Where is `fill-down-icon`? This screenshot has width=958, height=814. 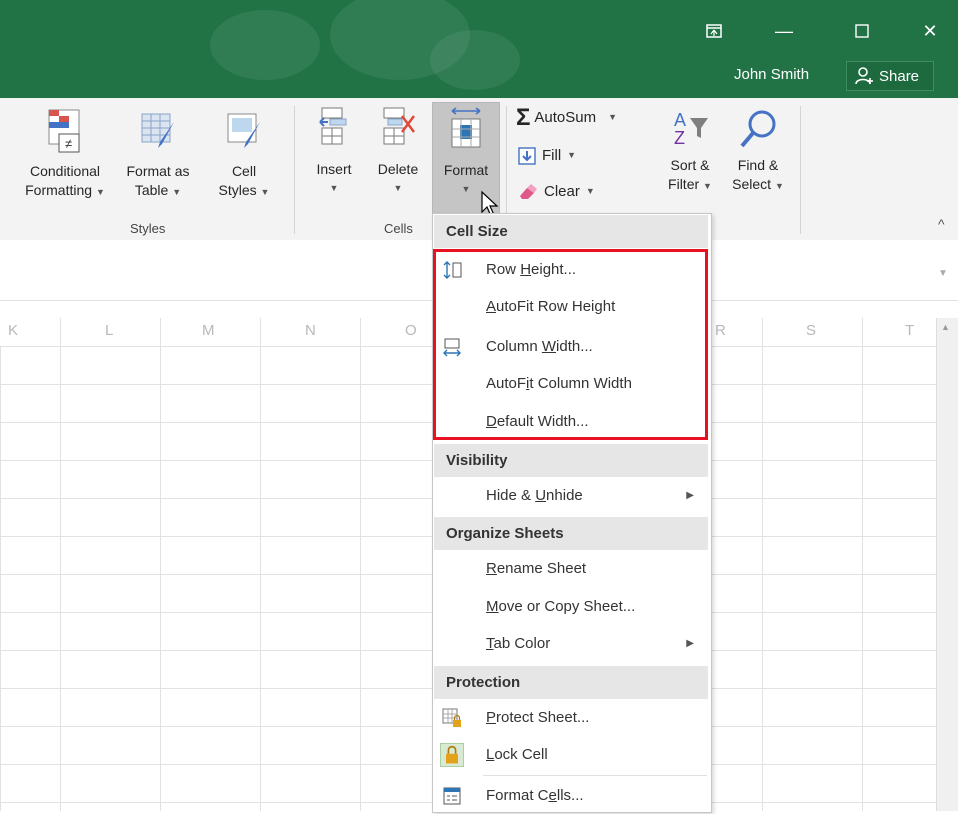 fill-down-icon is located at coordinates (527, 155).